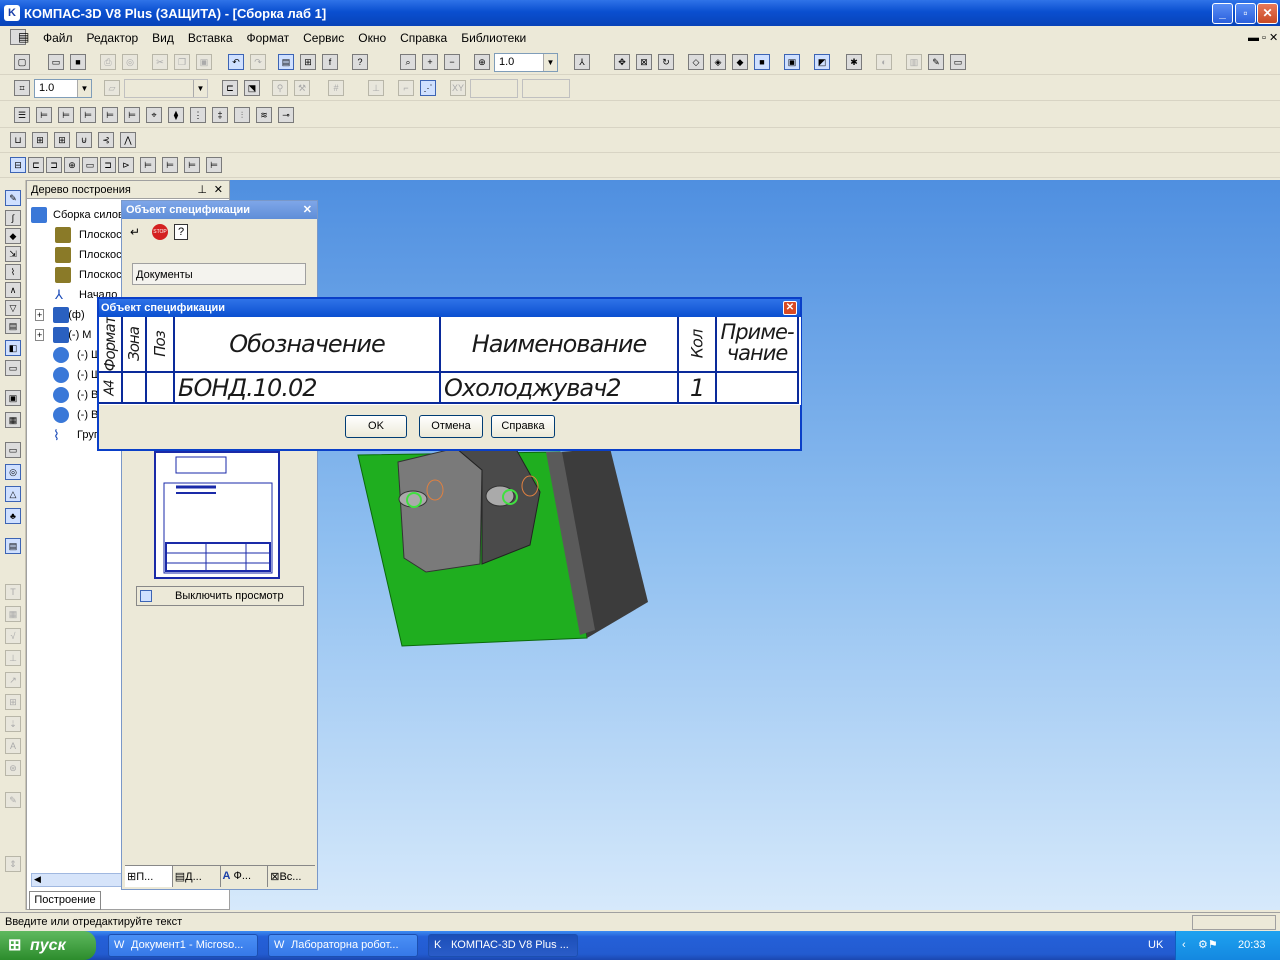 This screenshot has width=1280, height=960. I want to click on tools-icon: ✎, so click(936, 62).